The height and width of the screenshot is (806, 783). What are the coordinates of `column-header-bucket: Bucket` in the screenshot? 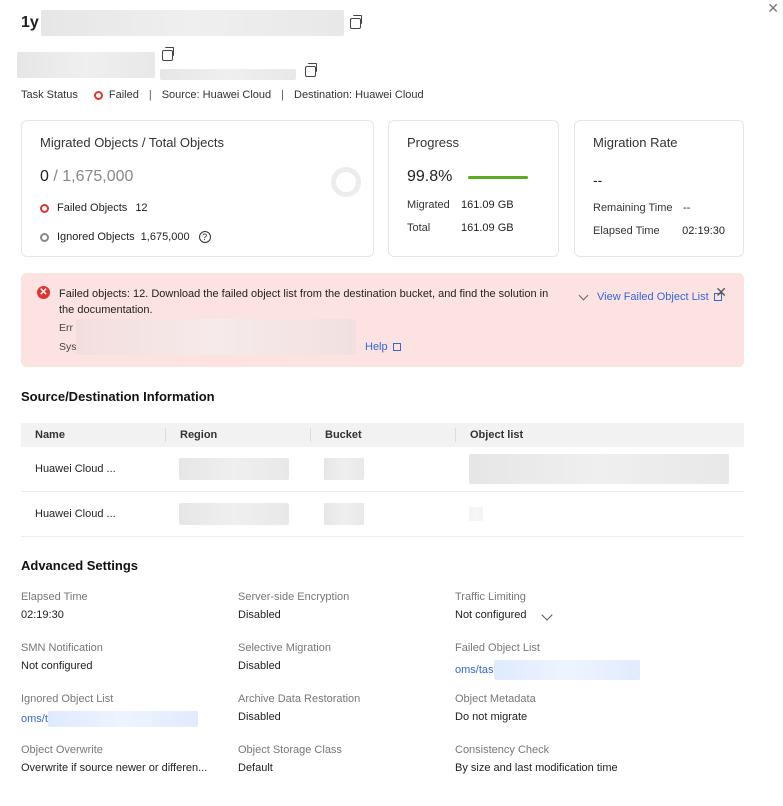 It's located at (382, 435).